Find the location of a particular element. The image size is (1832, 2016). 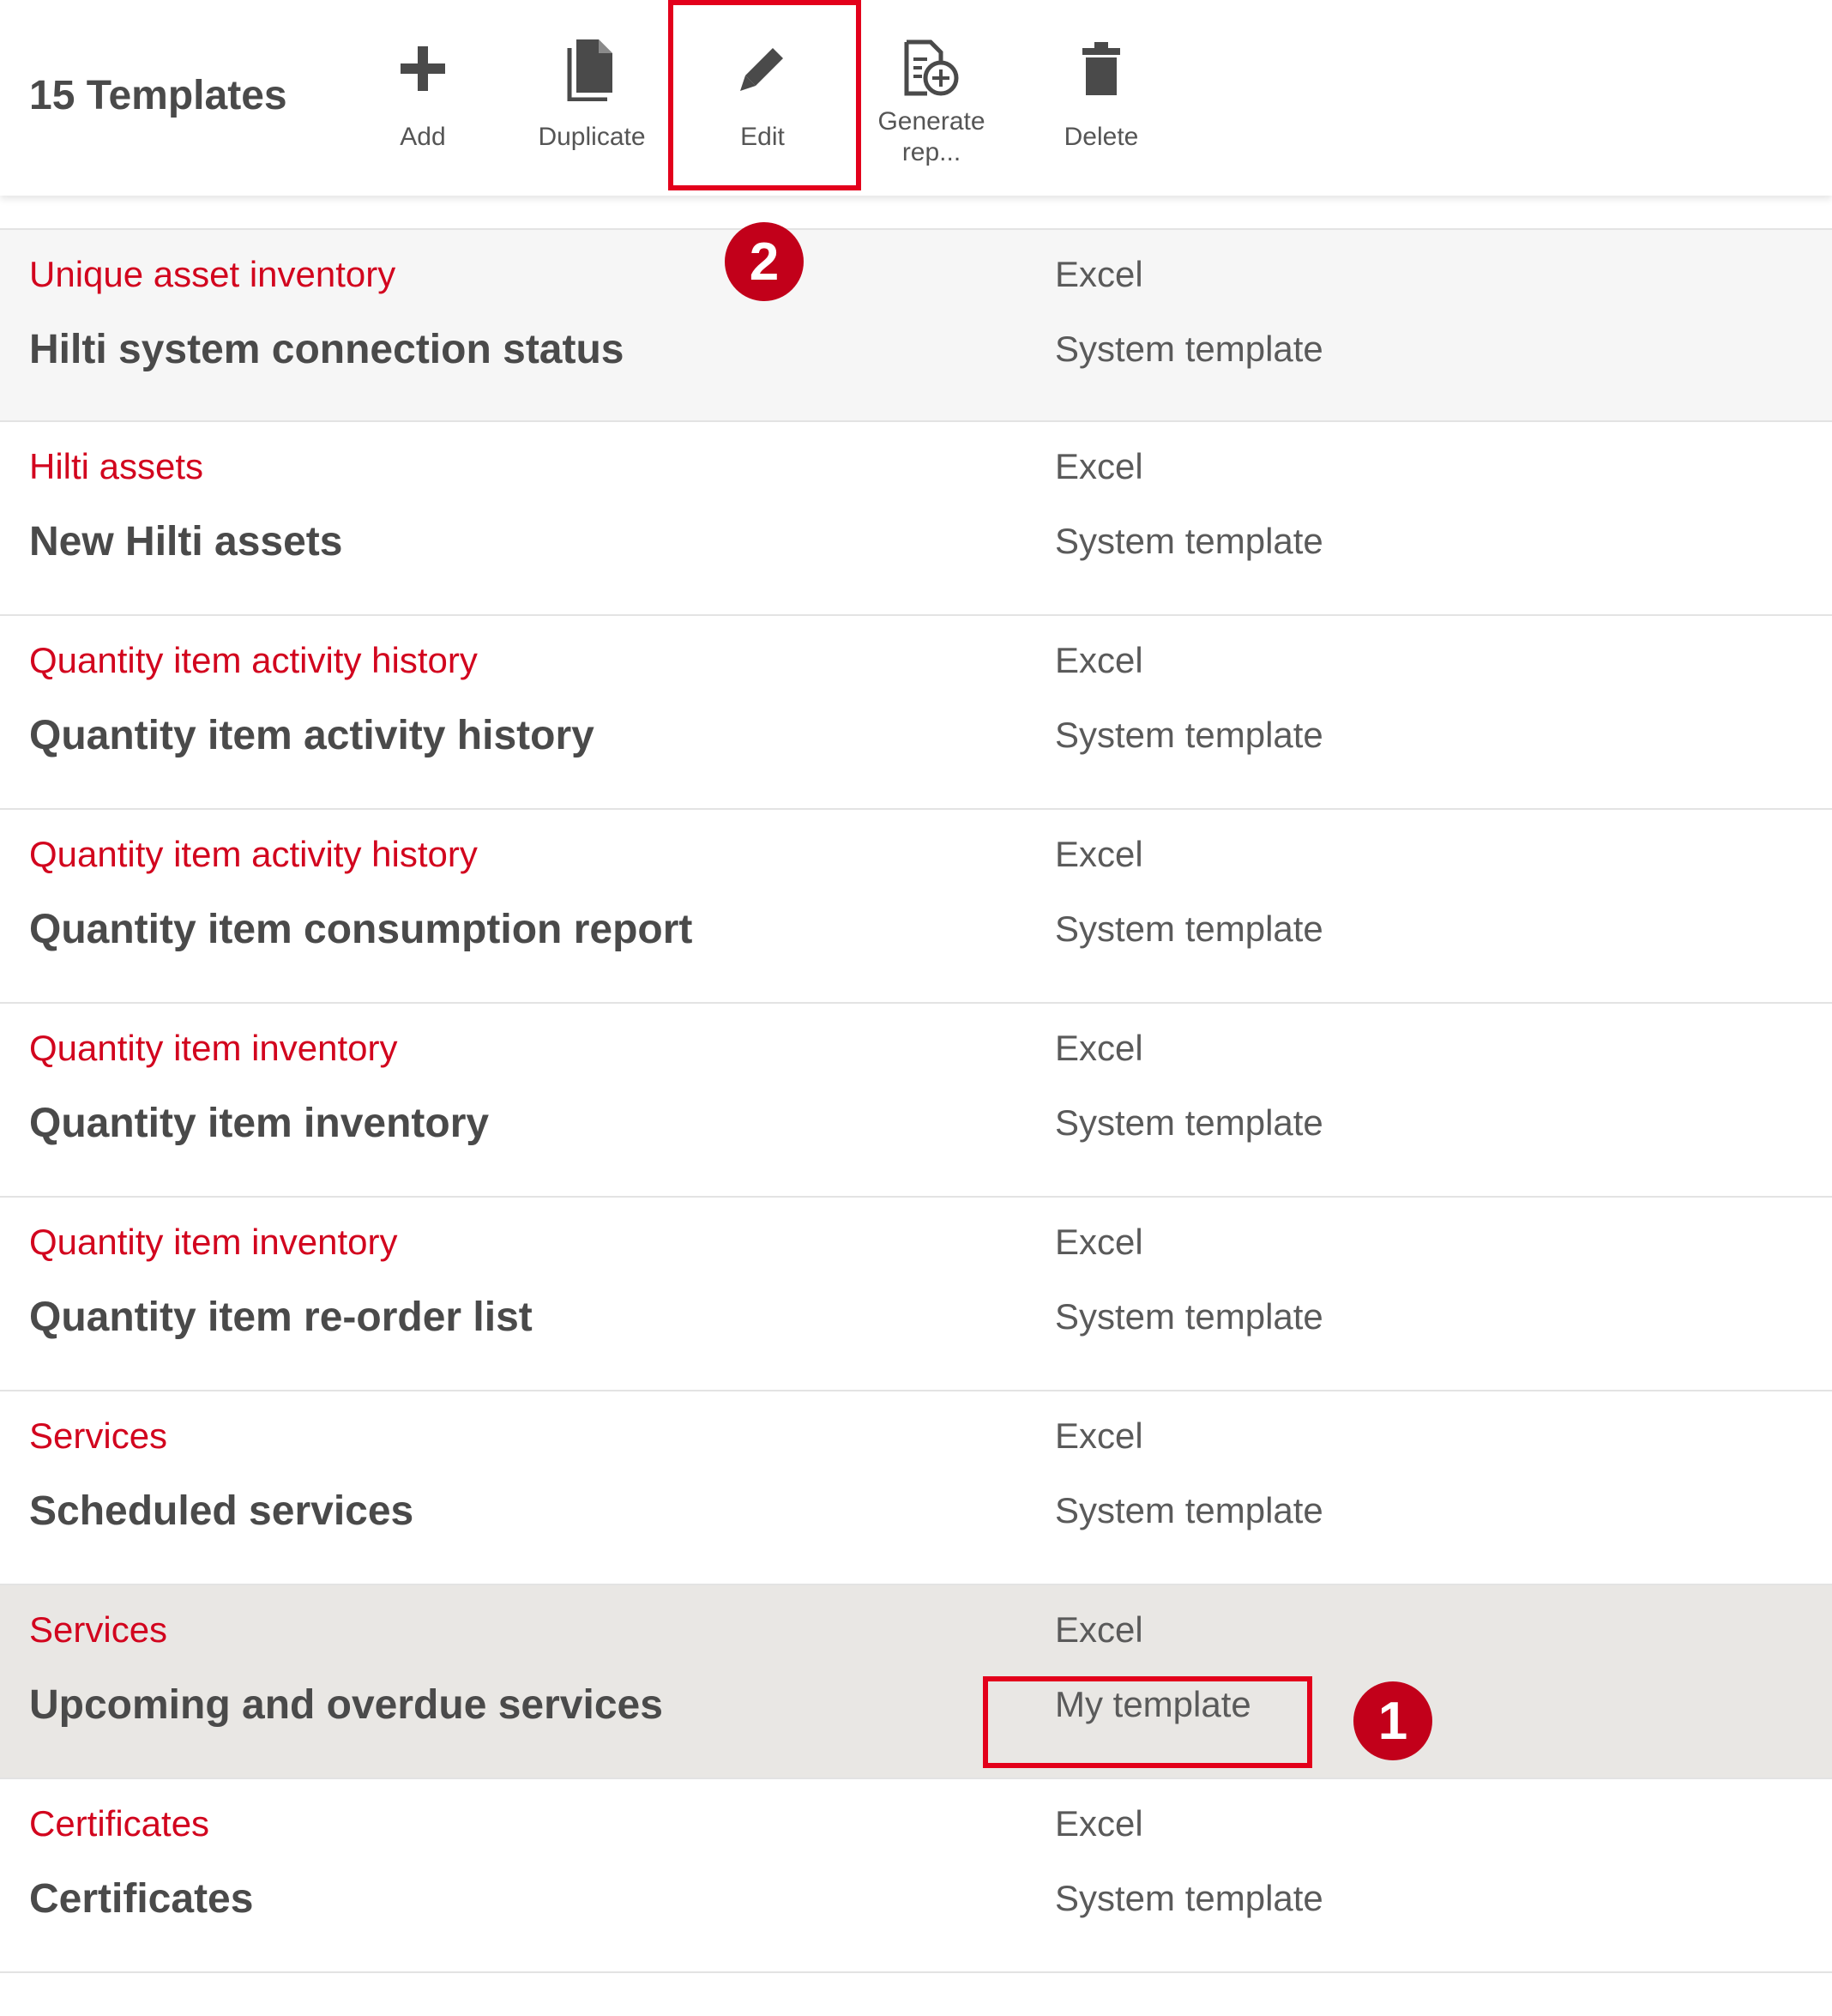

generate-report-label-line1: Generate is located at coordinates (931, 122).